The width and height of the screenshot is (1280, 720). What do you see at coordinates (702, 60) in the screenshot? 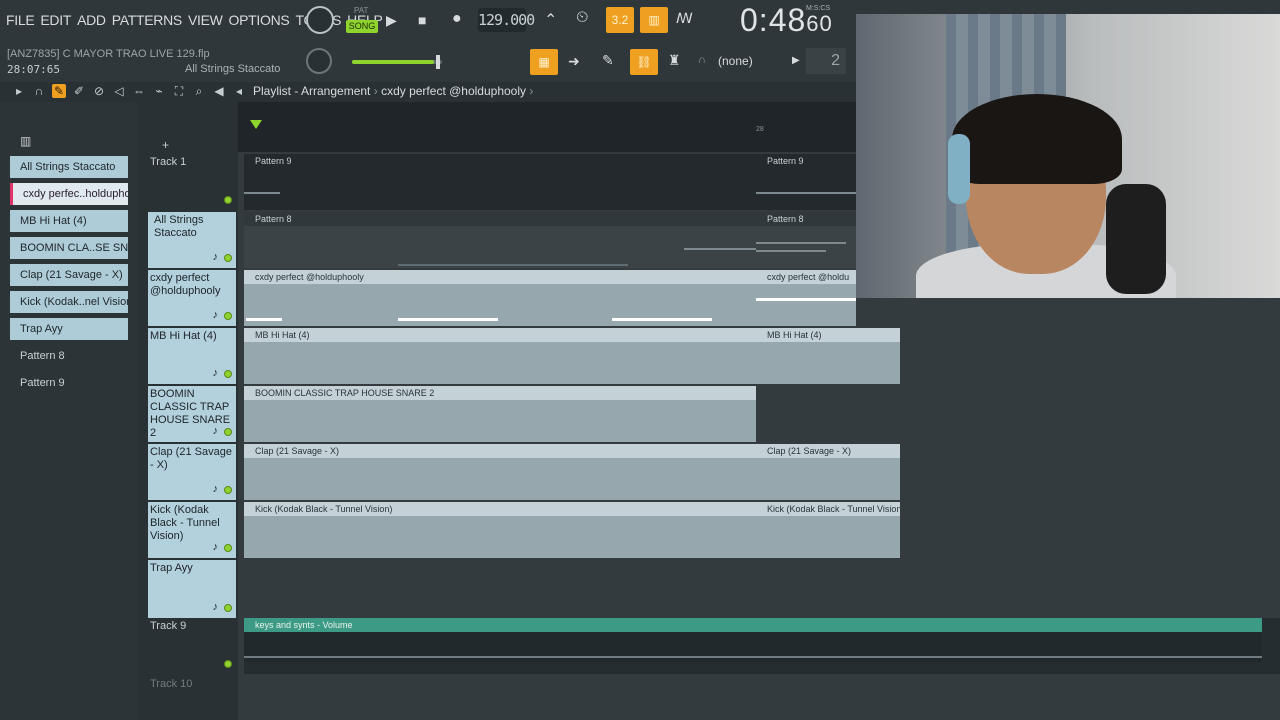
I see `magnet-icon: ∩` at bounding box center [702, 60].